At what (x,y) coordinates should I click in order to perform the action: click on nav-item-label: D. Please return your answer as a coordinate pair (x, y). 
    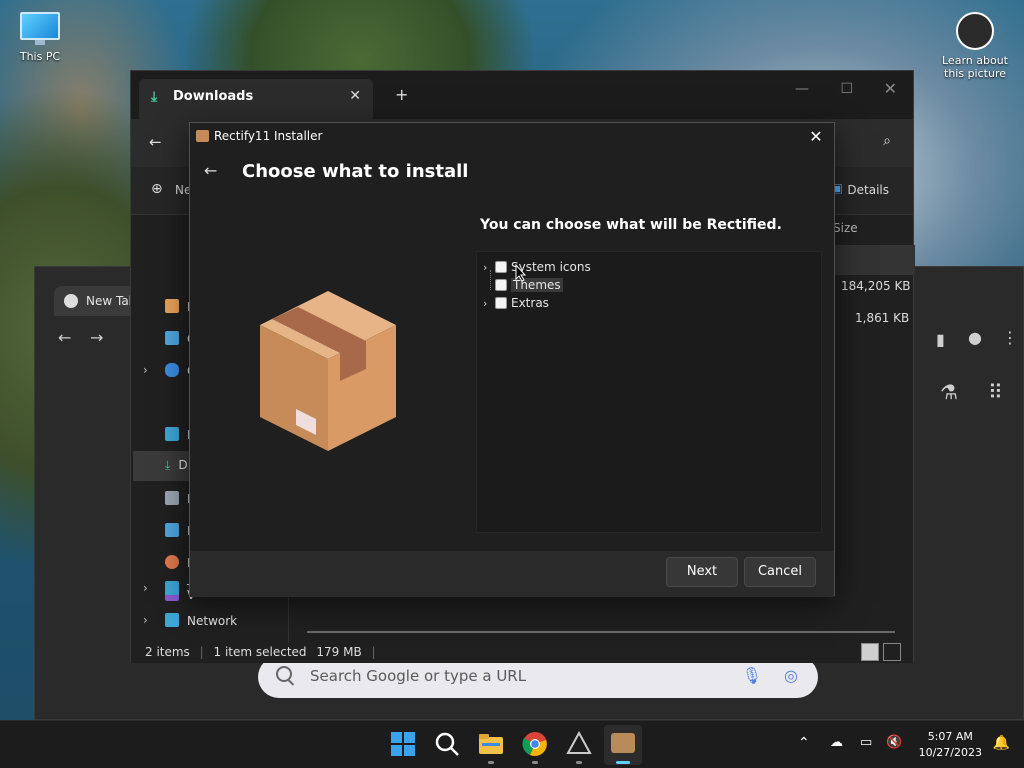
    Looking at the image, I should click on (183, 465).